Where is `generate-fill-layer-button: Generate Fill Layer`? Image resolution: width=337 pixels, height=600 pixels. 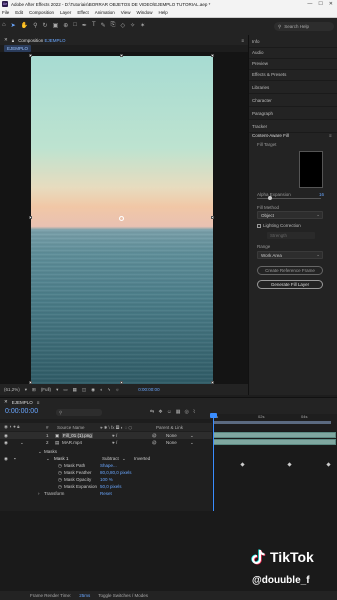
generate-fill-layer-button: Generate Fill Layer is located at coordinates (290, 284).